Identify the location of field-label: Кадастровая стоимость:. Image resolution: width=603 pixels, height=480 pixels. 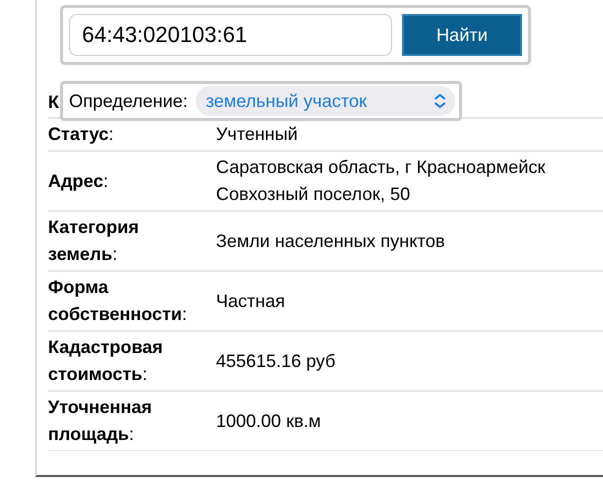
(106, 361).